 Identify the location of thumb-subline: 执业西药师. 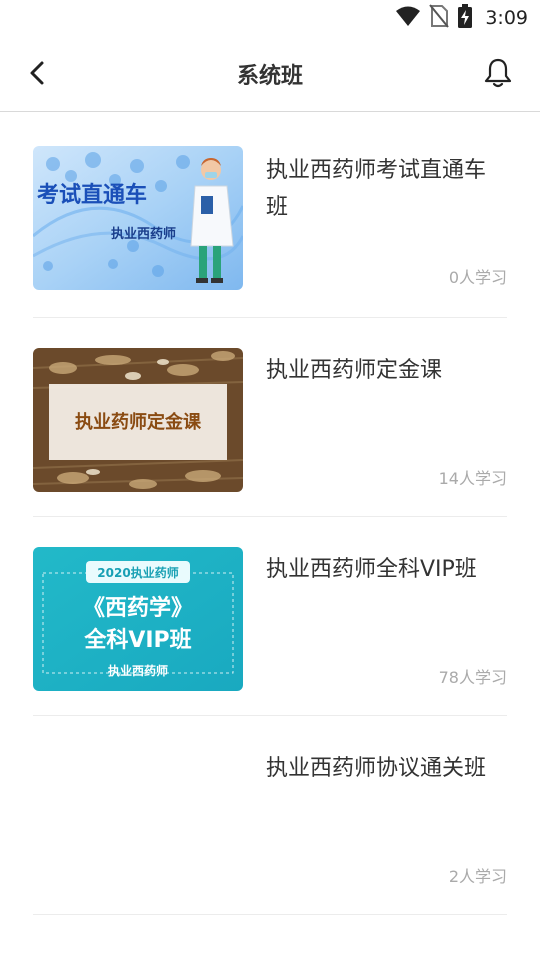
(143, 234).